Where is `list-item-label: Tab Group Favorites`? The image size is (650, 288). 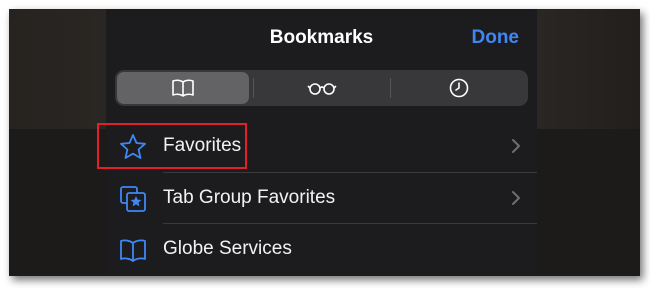 list-item-label: Tab Group Favorites is located at coordinates (249, 197).